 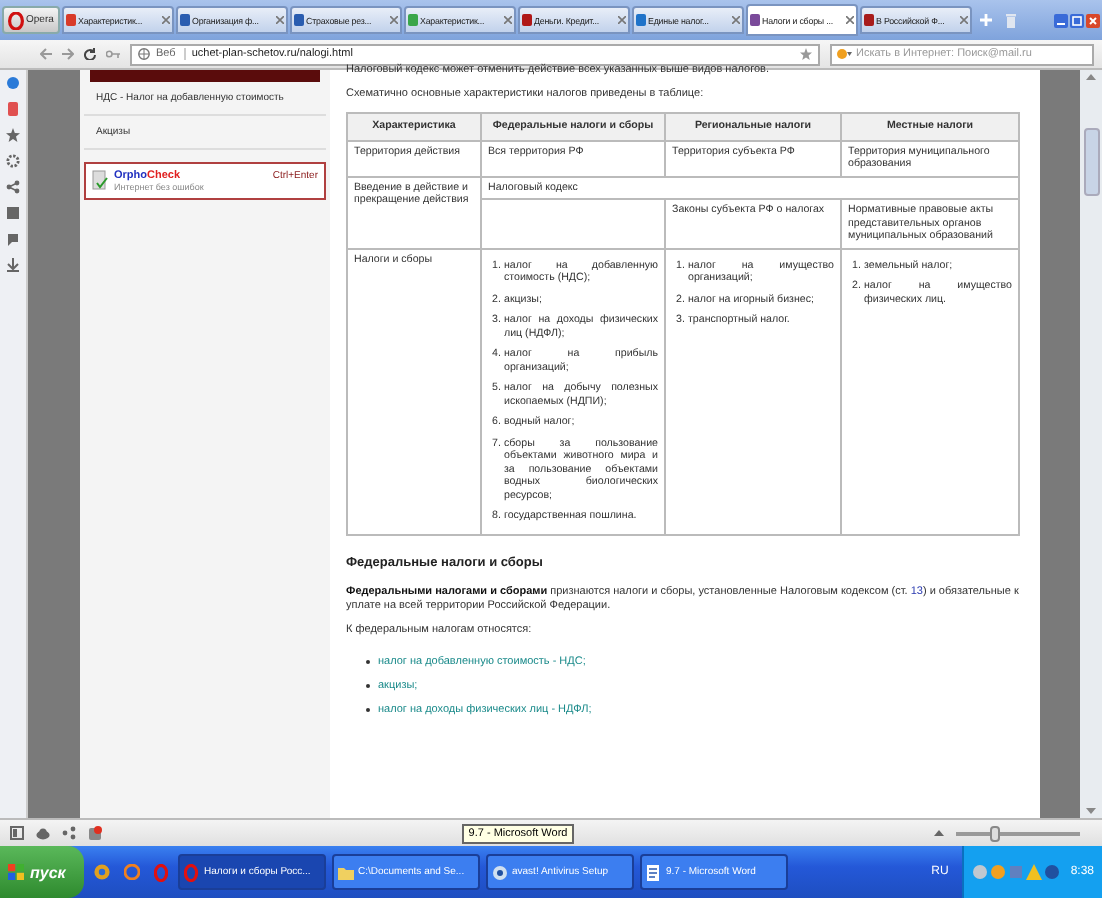 What do you see at coordinates (113, 54) in the screenshot?
I see `key-icon` at bounding box center [113, 54].